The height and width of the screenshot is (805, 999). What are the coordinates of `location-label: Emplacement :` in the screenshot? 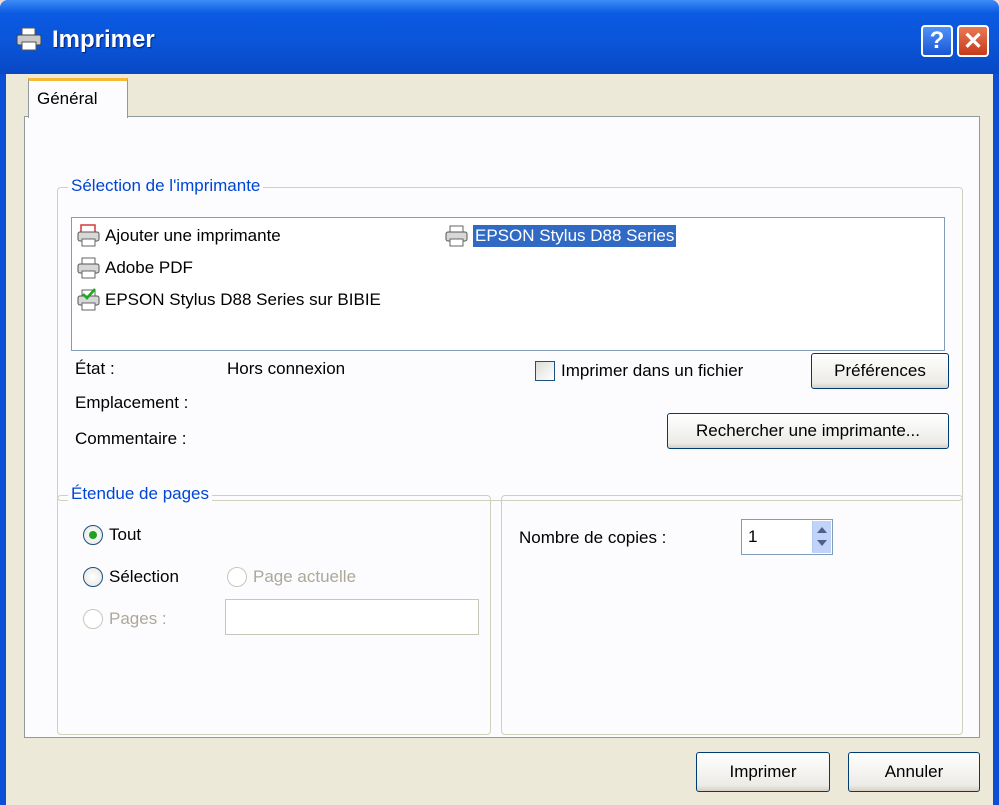 It's located at (132, 402).